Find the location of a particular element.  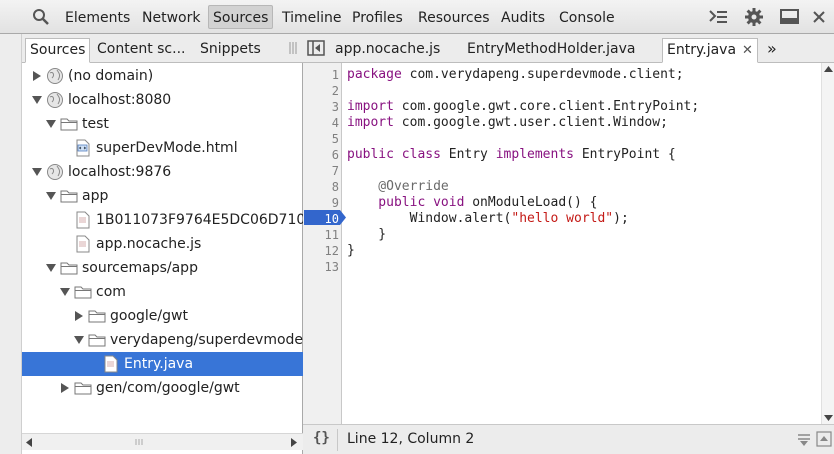

scroll-up-icon is located at coordinates (828, 69).